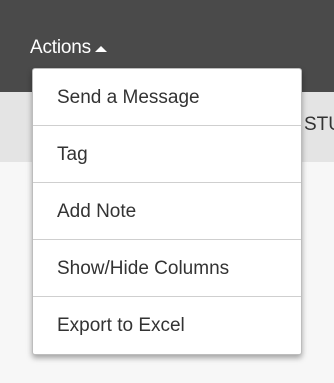 The image size is (334, 383). I want to click on menu-item-send-message: Send a Message, so click(167, 97).